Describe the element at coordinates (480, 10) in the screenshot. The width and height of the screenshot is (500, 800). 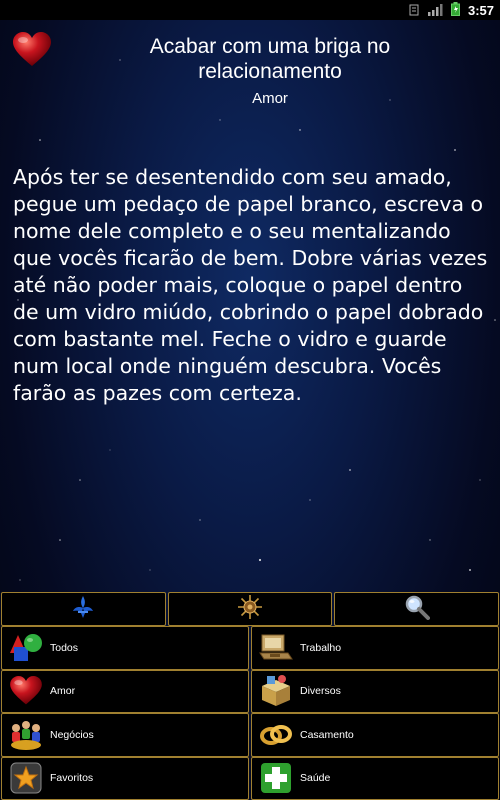
I see `clock: 3:57` at that location.